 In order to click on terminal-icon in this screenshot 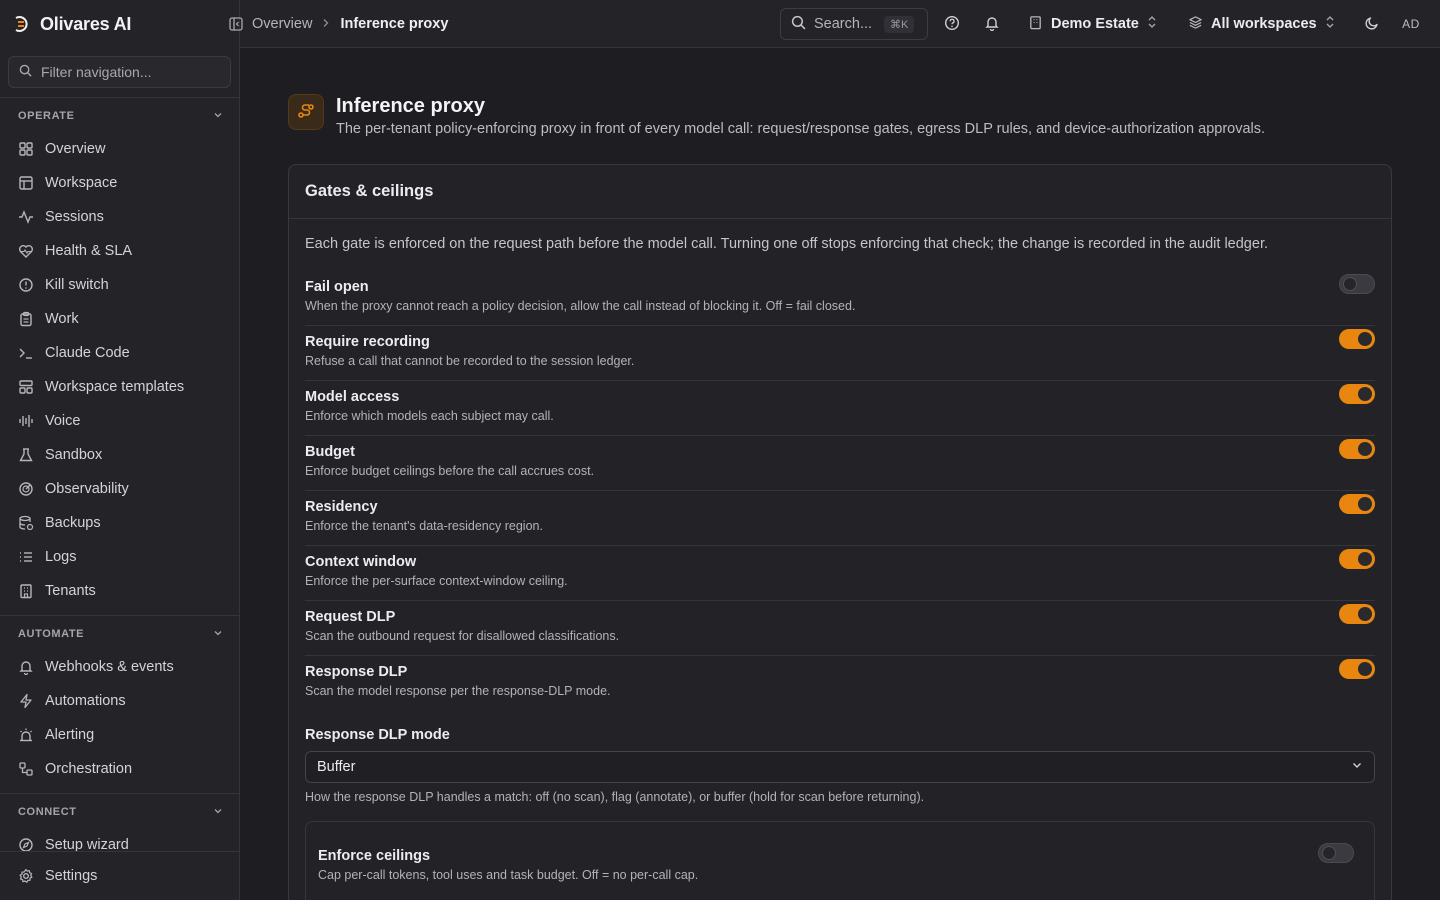, I will do `click(26, 353)`.